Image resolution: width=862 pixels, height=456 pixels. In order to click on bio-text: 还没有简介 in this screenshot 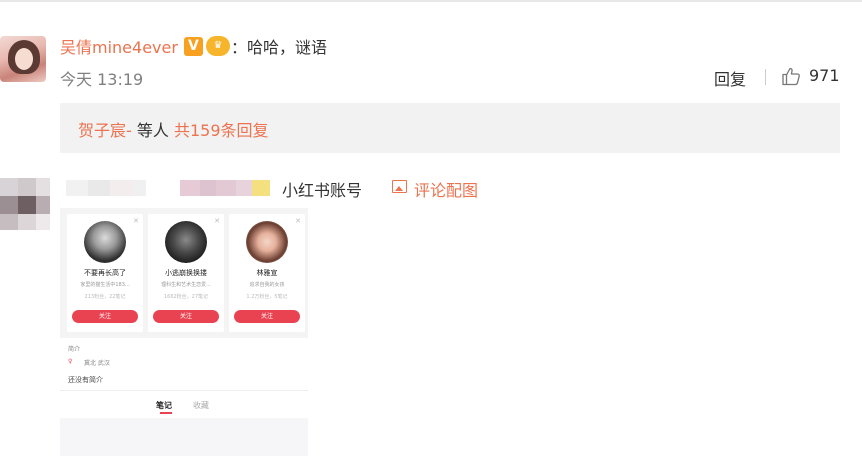, I will do `click(85, 380)`.